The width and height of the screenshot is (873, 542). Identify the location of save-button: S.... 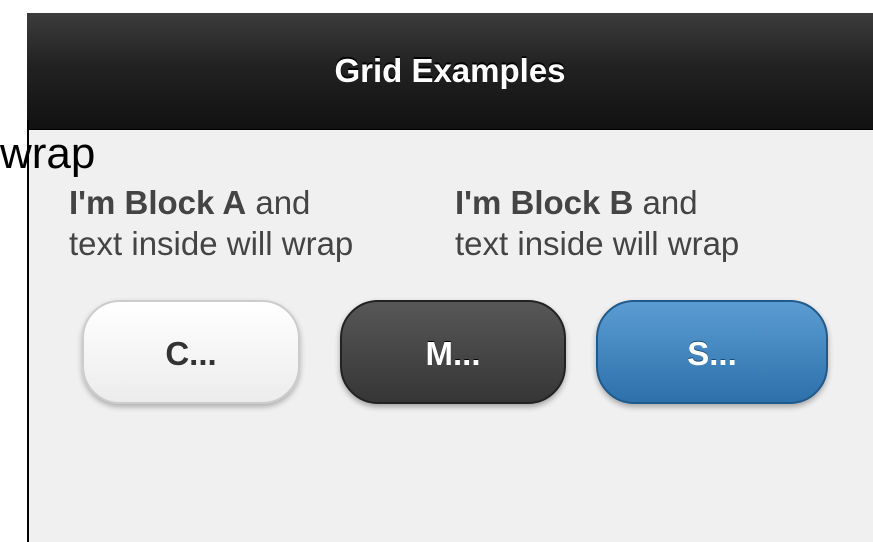
(712, 352).